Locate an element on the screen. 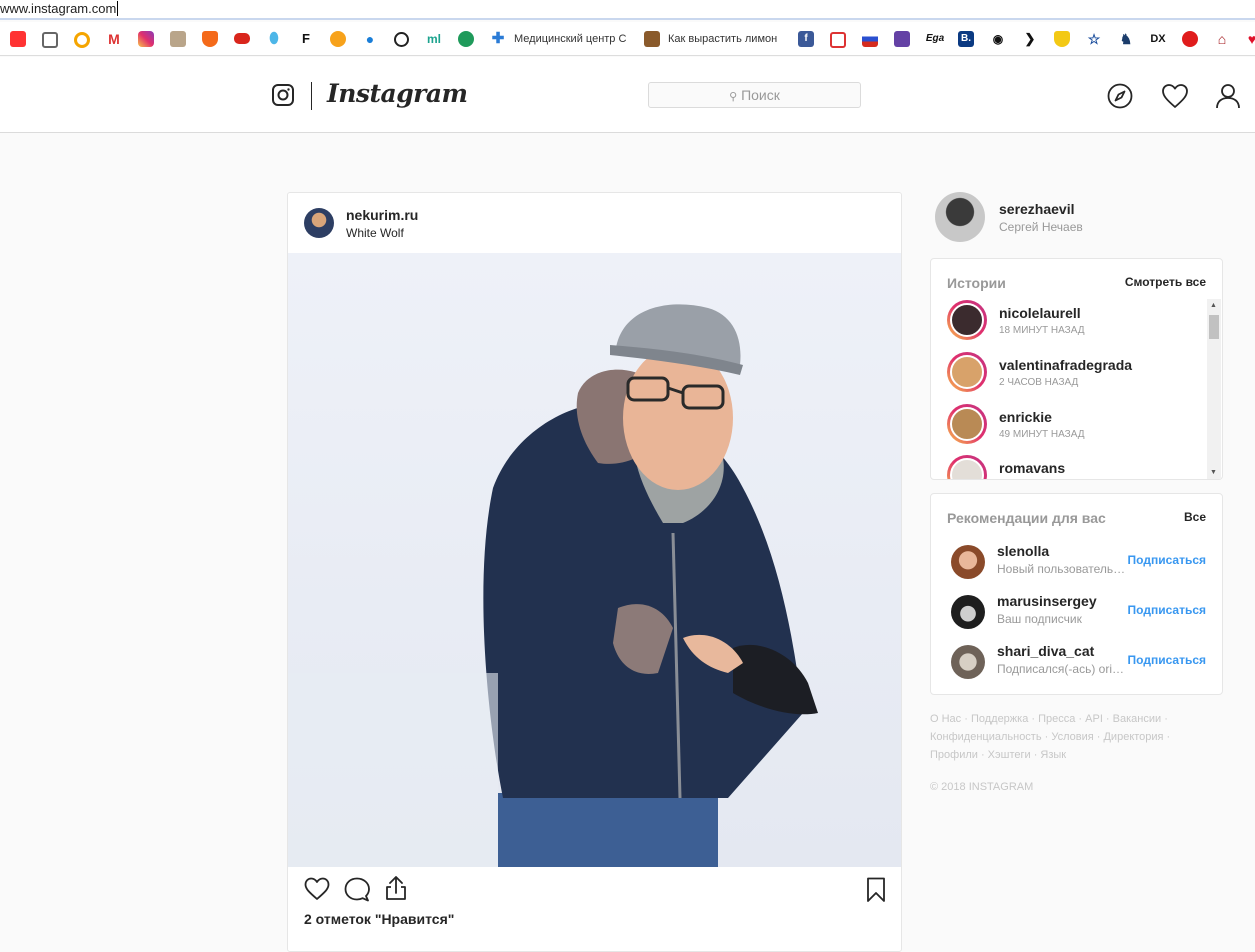 The width and height of the screenshot is (1255, 952). story-item: valentinafradegrada 2 ЧАСОВ НАЗАД is located at coordinates (1077, 378).